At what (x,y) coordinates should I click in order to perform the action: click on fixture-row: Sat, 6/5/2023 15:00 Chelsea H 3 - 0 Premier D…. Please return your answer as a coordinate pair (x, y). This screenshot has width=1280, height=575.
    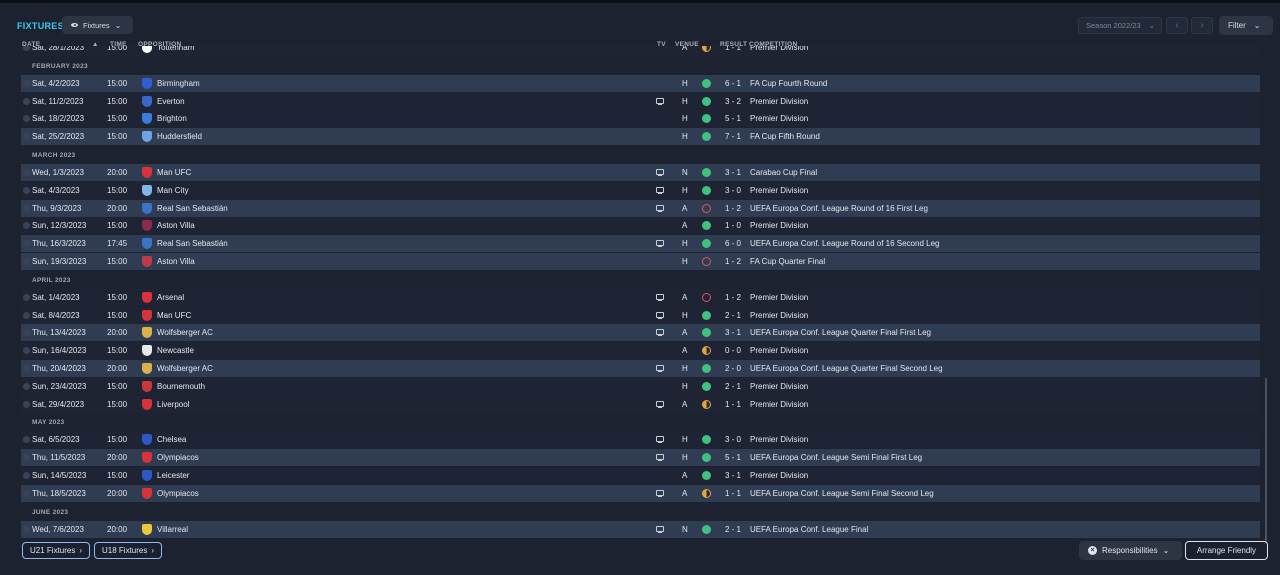
    Looking at the image, I should click on (640, 440).